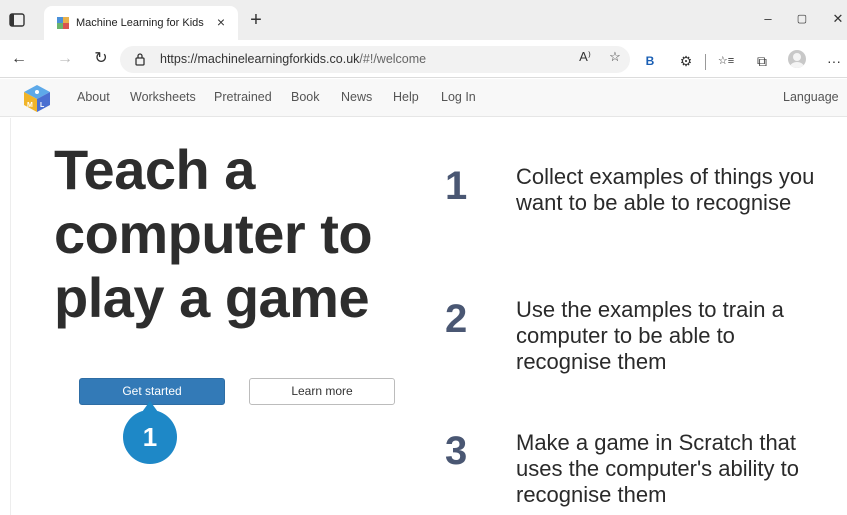 The image size is (847, 515). What do you see at coordinates (30, 105) in the screenshot?
I see `svg-text: M` at bounding box center [30, 105].